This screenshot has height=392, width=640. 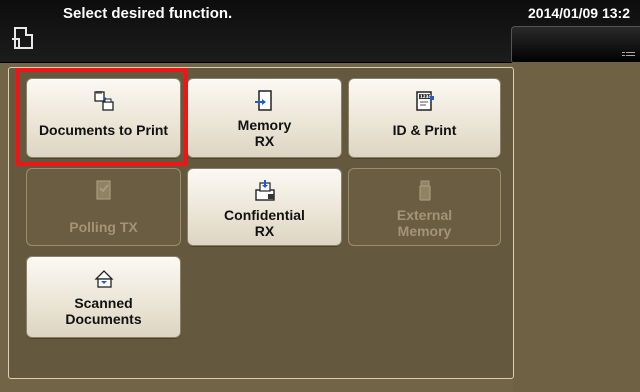 What do you see at coordinates (424, 190) in the screenshot?
I see `external-memory-icon` at bounding box center [424, 190].